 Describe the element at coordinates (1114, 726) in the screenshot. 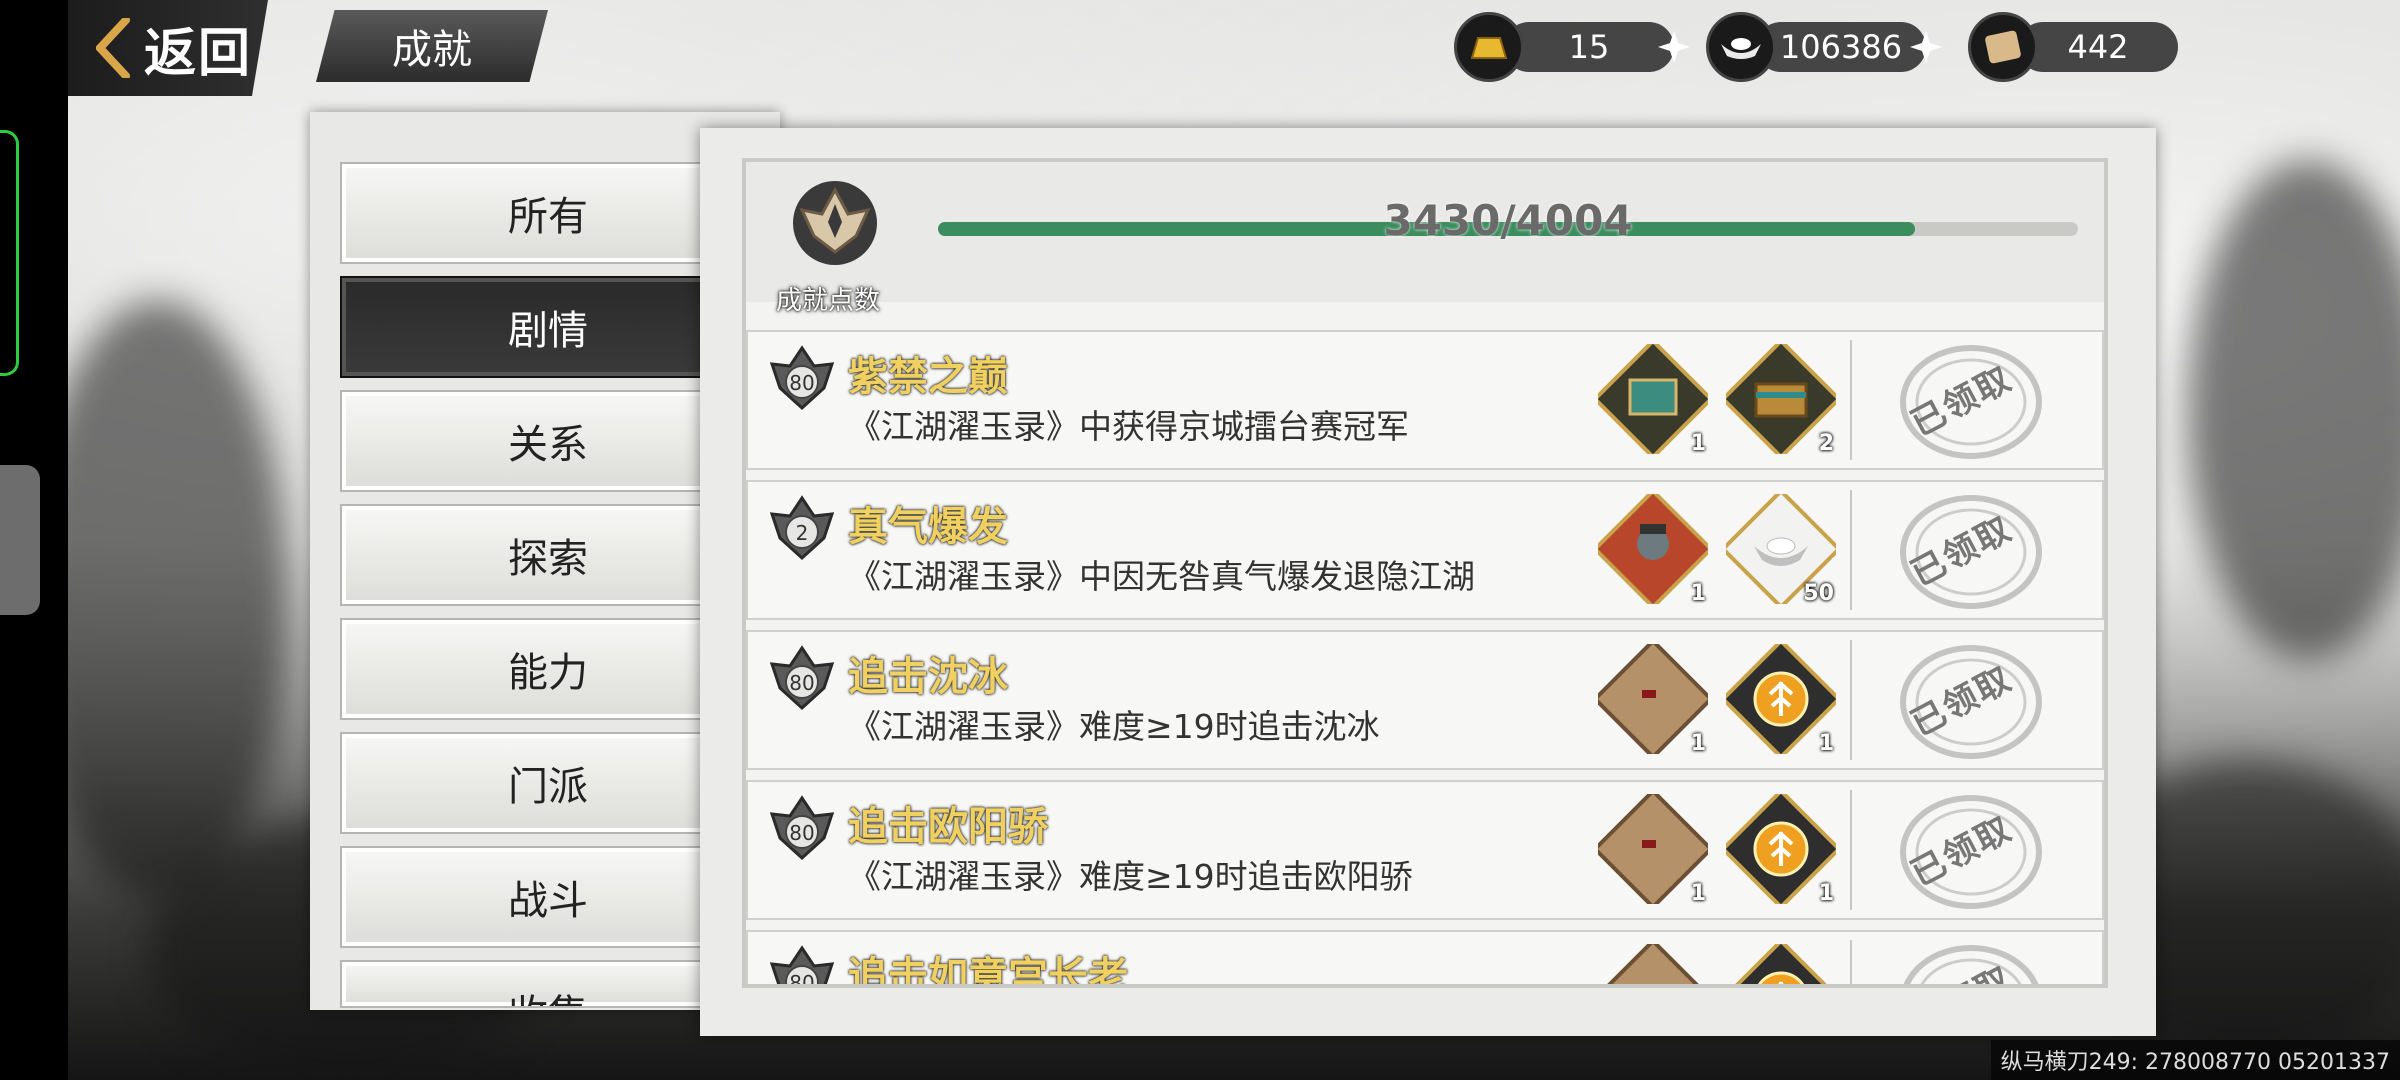

I see `achievement-desc: 《江湖濯玉录》难度≥19时追击沈冰` at that location.